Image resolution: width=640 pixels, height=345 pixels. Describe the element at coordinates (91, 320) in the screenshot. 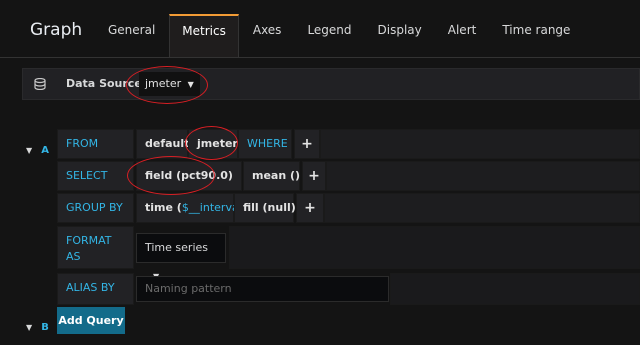

I see `add-query-button: Add Query` at that location.